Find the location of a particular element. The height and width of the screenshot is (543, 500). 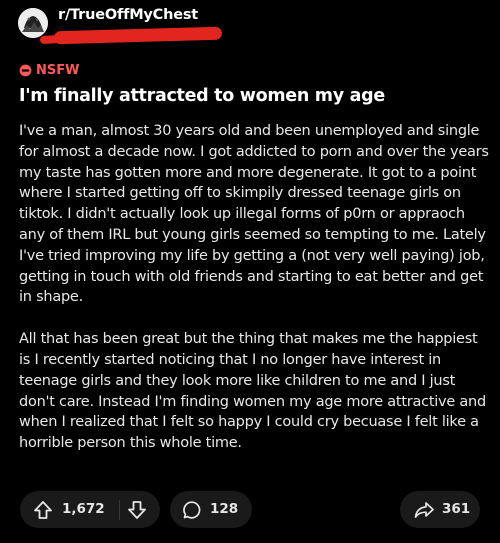

comments-button: 128 is located at coordinates (211, 509).